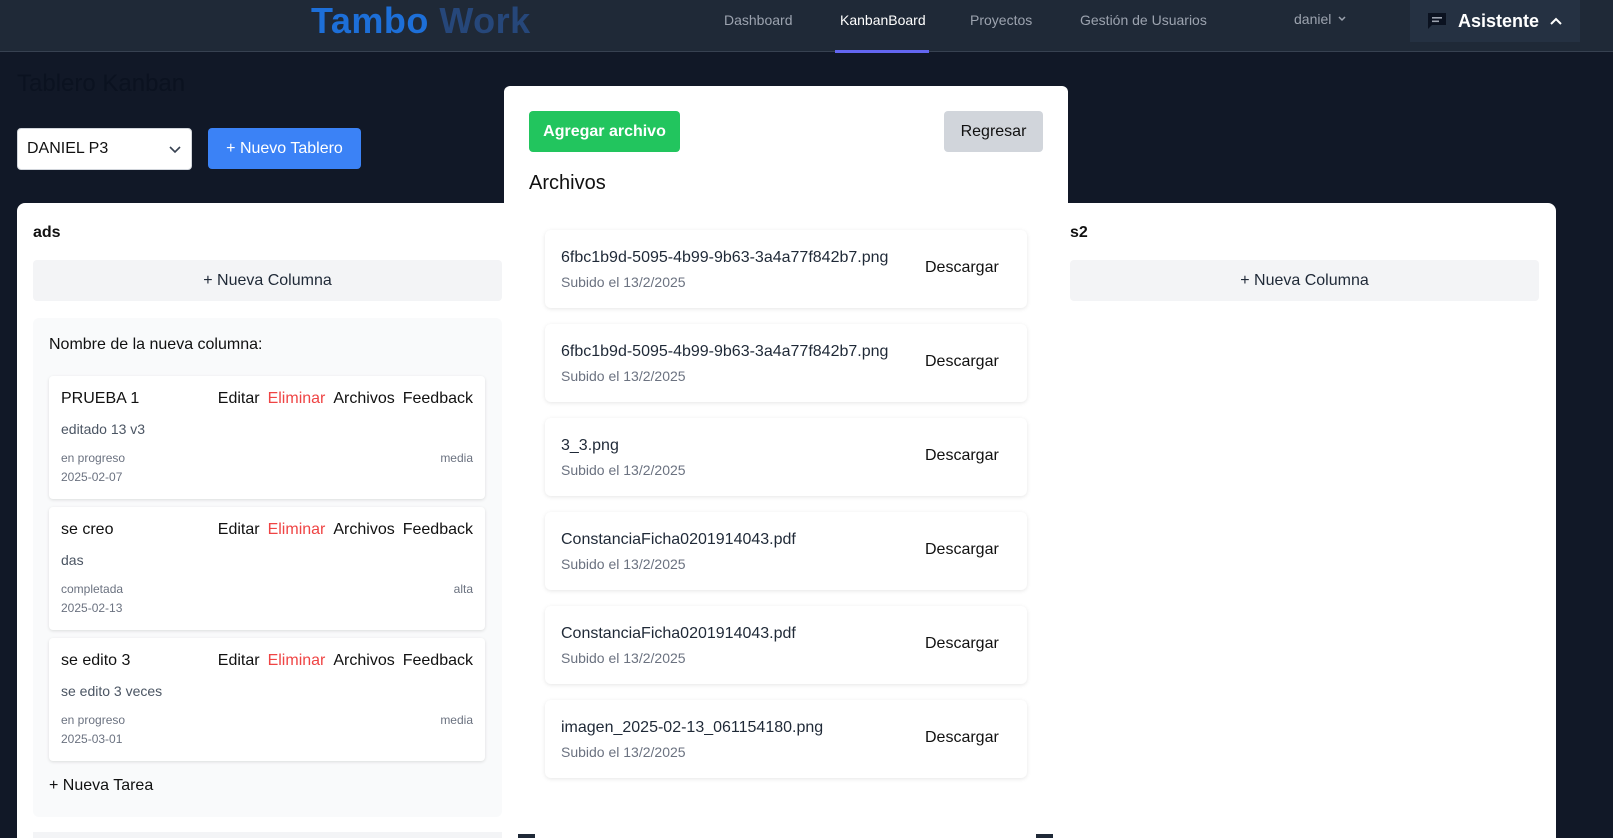 Image resolution: width=1613 pixels, height=838 pixels. Describe the element at coordinates (993, 131) in the screenshot. I see `back-button: Regresar` at that location.